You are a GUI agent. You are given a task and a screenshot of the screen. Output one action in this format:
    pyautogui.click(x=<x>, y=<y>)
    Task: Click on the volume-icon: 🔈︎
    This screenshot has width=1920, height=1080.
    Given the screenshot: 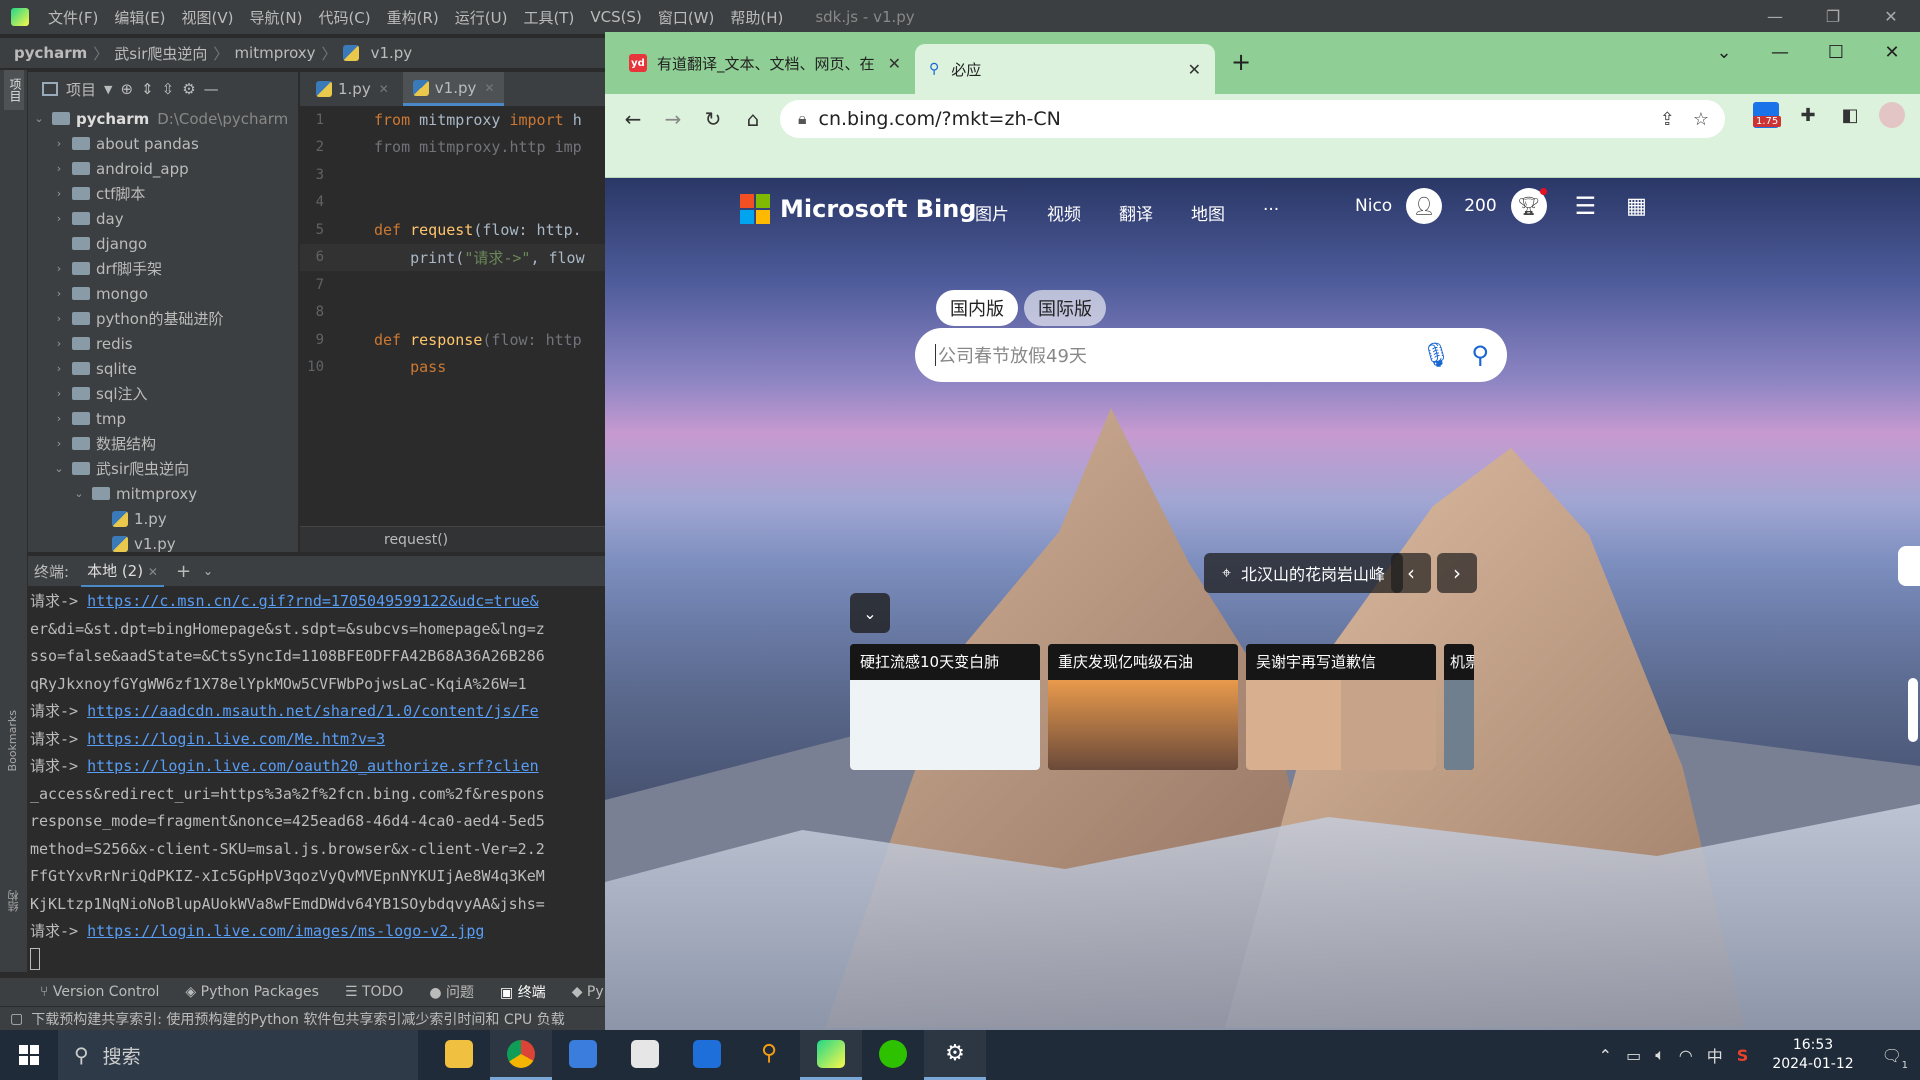 What is the action you would take?
    pyautogui.click(x=1660, y=1055)
    